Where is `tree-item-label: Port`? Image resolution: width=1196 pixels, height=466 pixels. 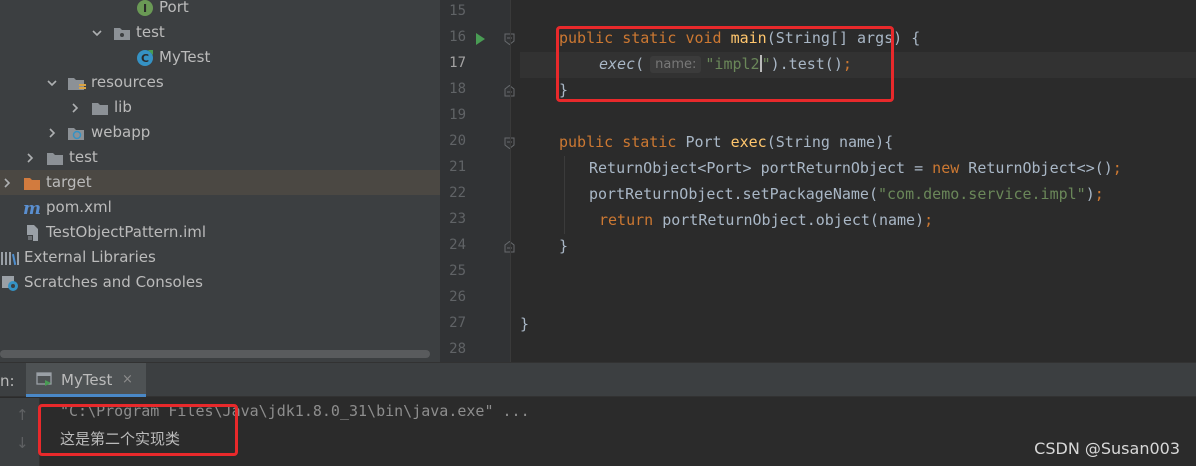
tree-item-label: Port is located at coordinates (174, 8).